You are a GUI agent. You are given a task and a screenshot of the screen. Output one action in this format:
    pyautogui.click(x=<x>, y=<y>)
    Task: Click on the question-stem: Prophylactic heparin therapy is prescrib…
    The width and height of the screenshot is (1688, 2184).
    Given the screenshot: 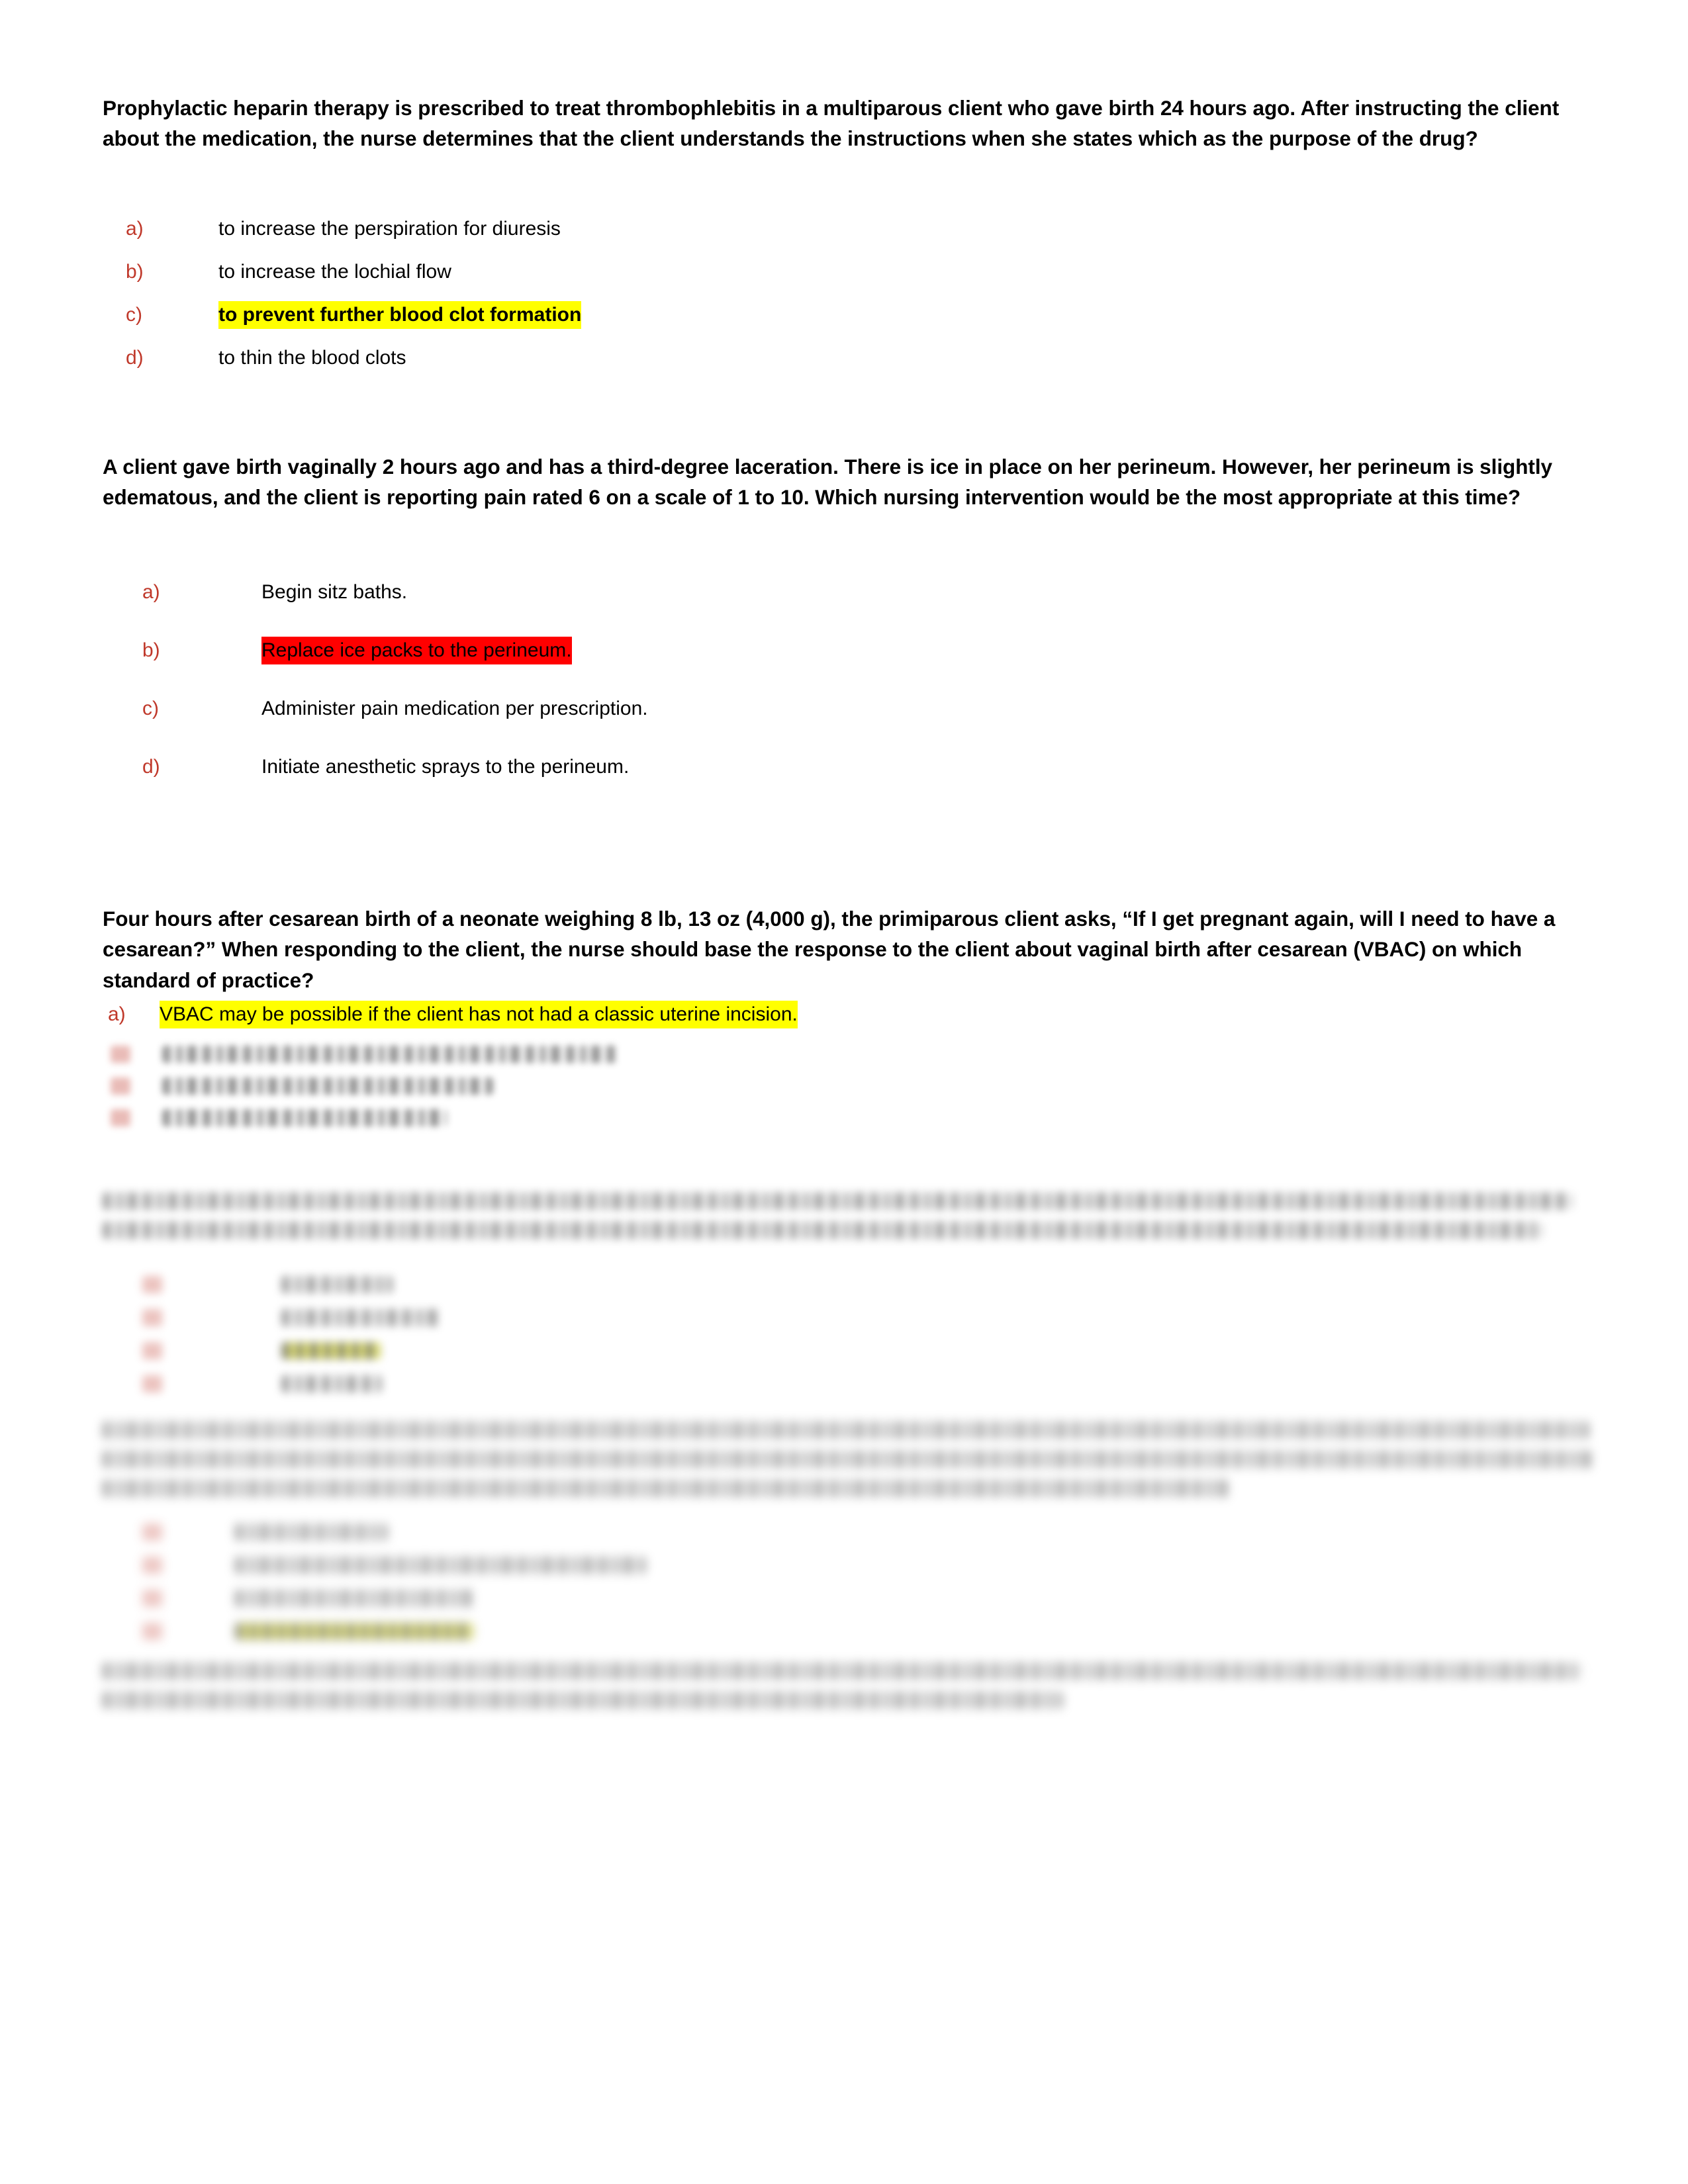 What is the action you would take?
    pyautogui.click(x=831, y=124)
    